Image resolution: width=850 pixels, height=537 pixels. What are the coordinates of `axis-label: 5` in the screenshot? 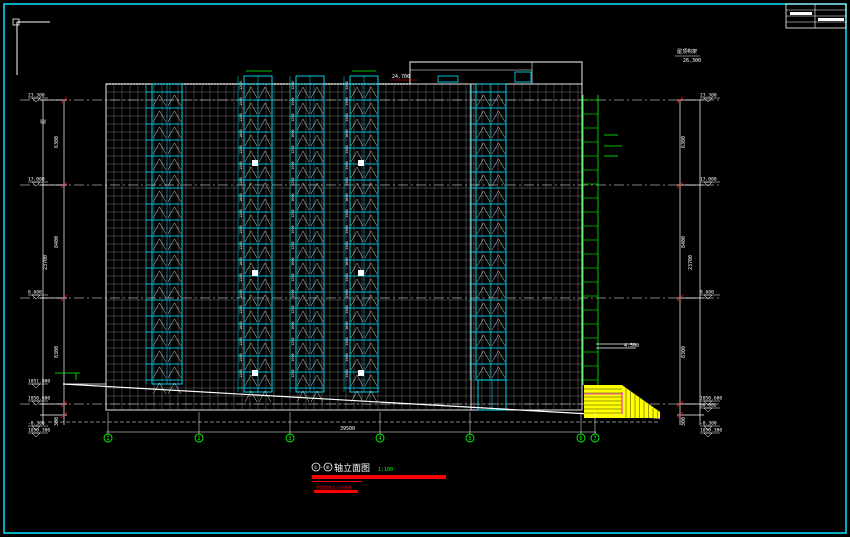 It's located at (469, 439).